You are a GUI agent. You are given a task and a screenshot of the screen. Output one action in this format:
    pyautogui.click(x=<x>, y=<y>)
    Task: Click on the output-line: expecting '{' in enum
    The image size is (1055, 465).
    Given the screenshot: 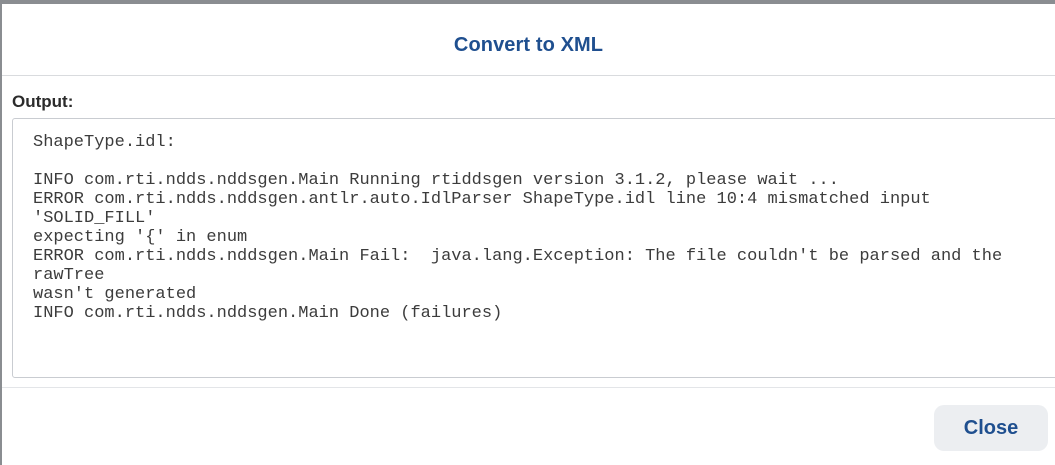 What is the action you would take?
    pyautogui.click(x=140, y=237)
    